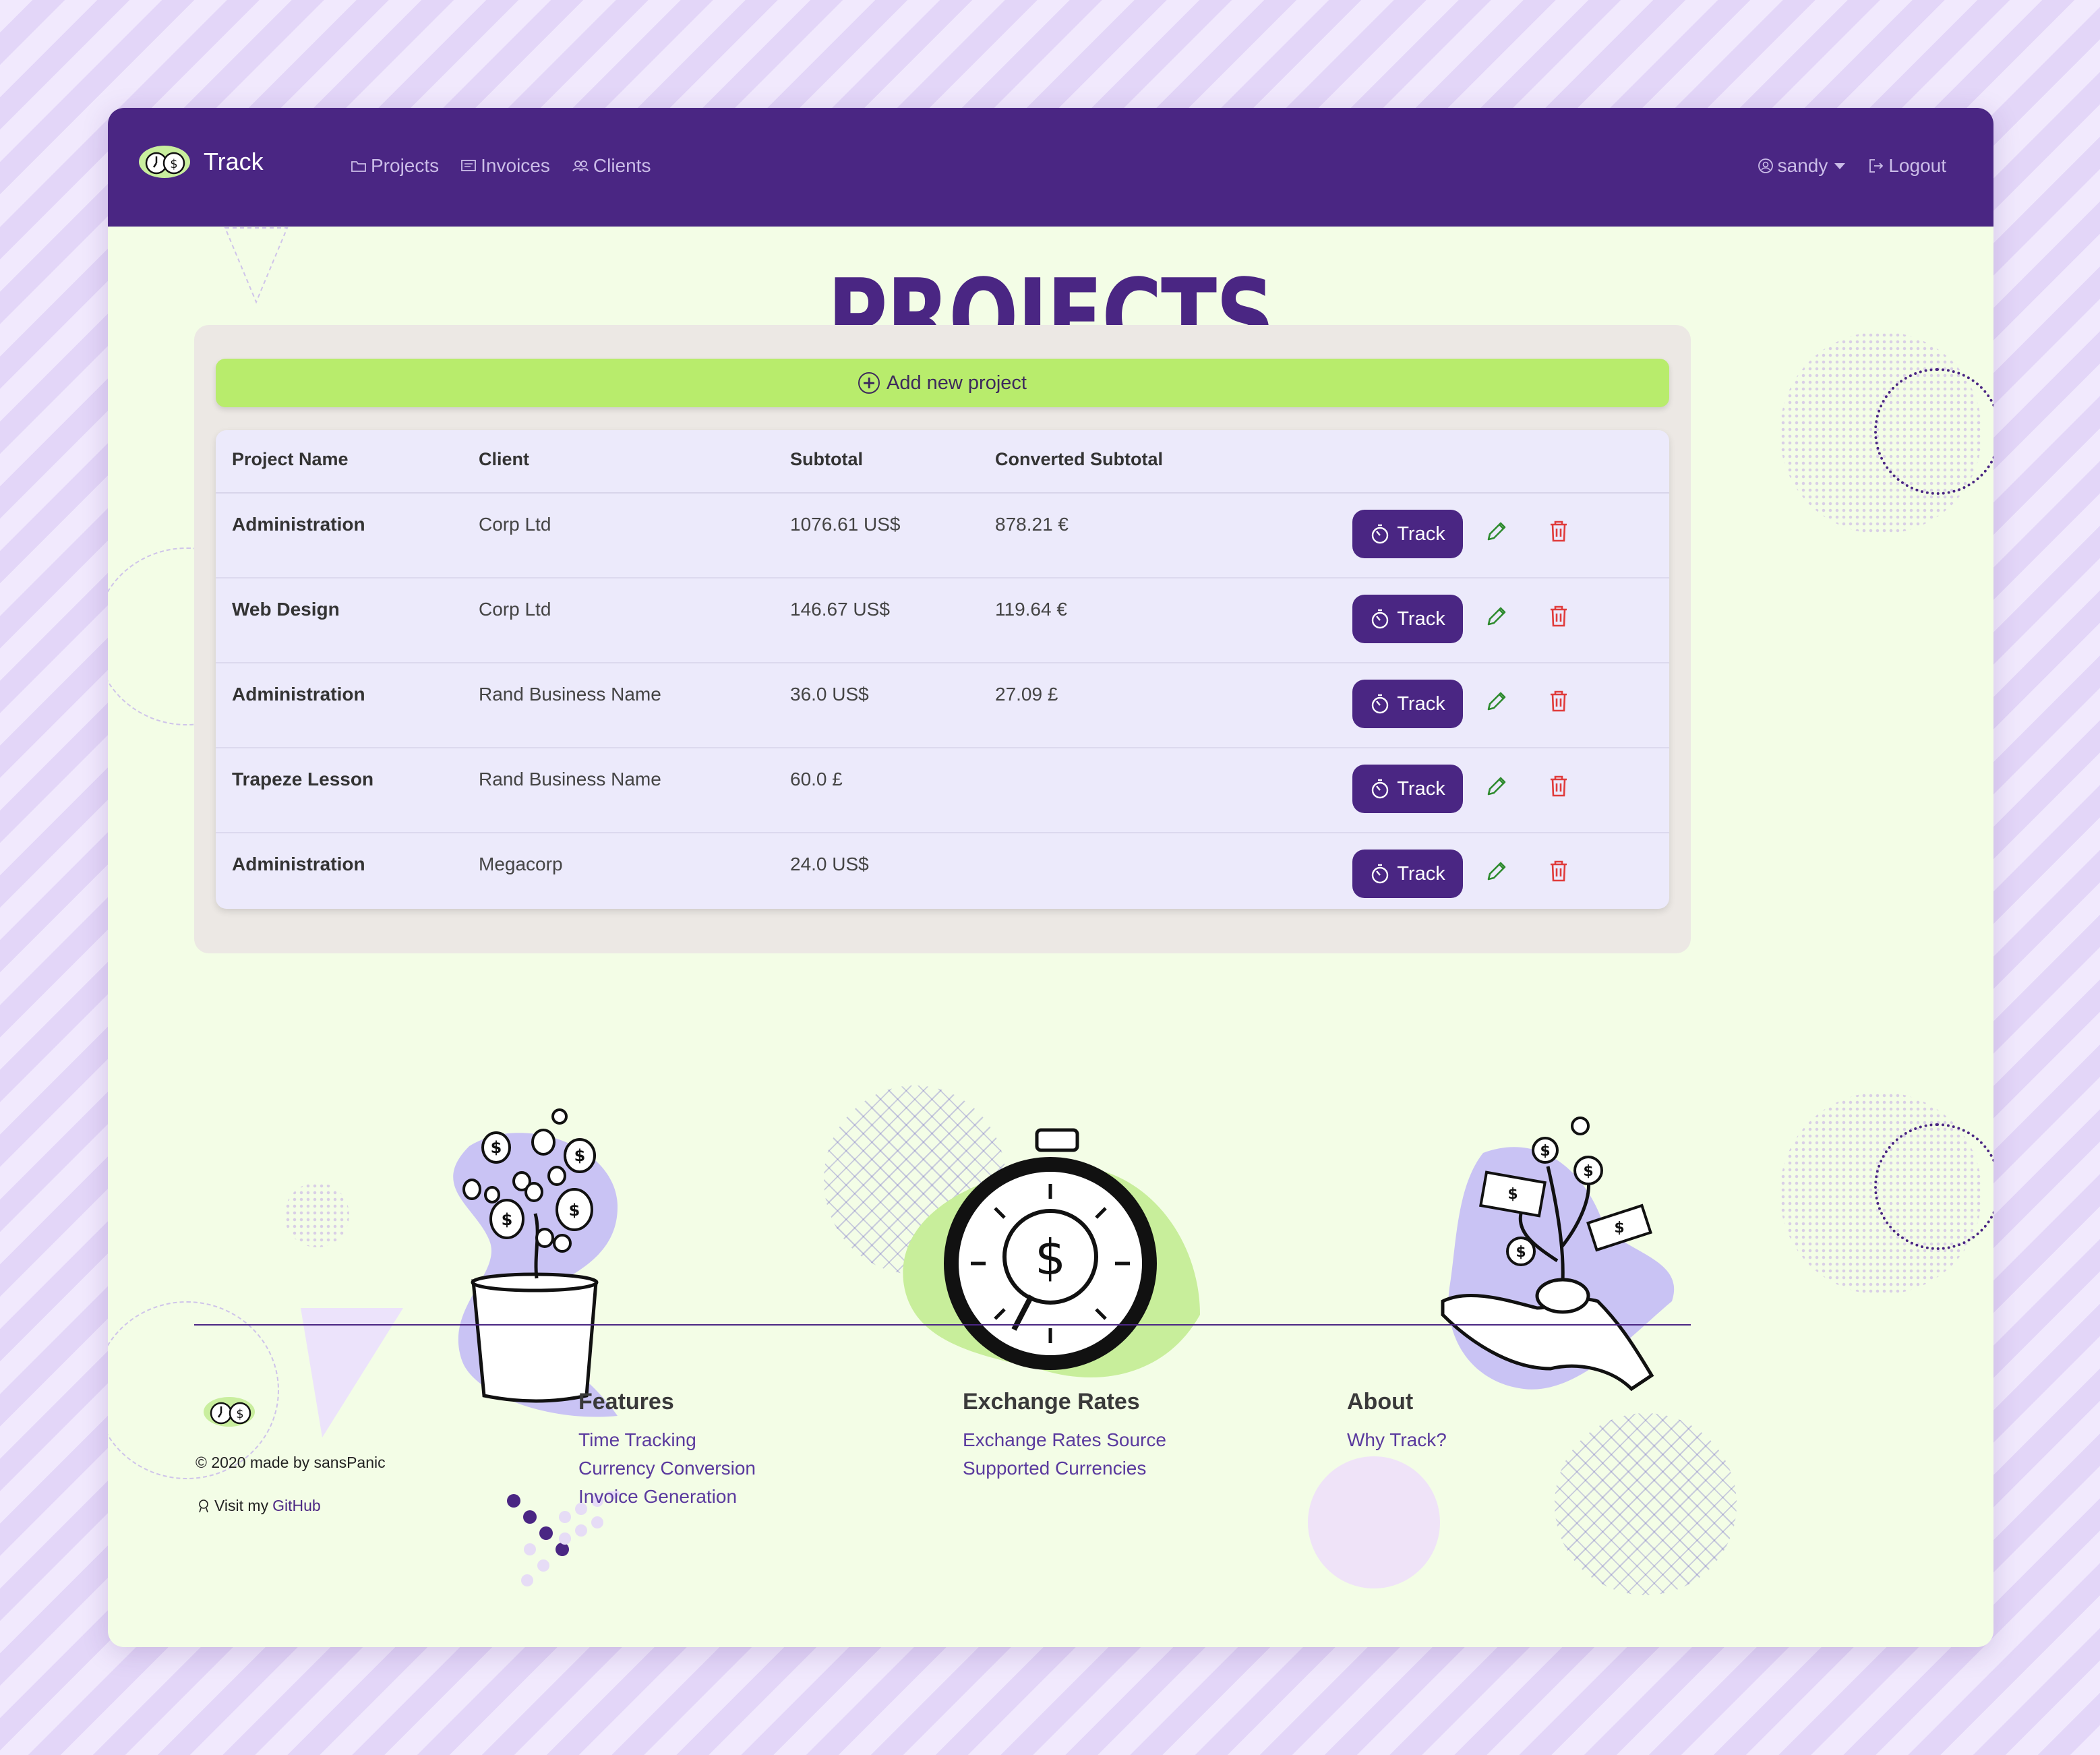 The image size is (2100, 1755). What do you see at coordinates (203, 1505) in the screenshot?
I see `github-icon` at bounding box center [203, 1505].